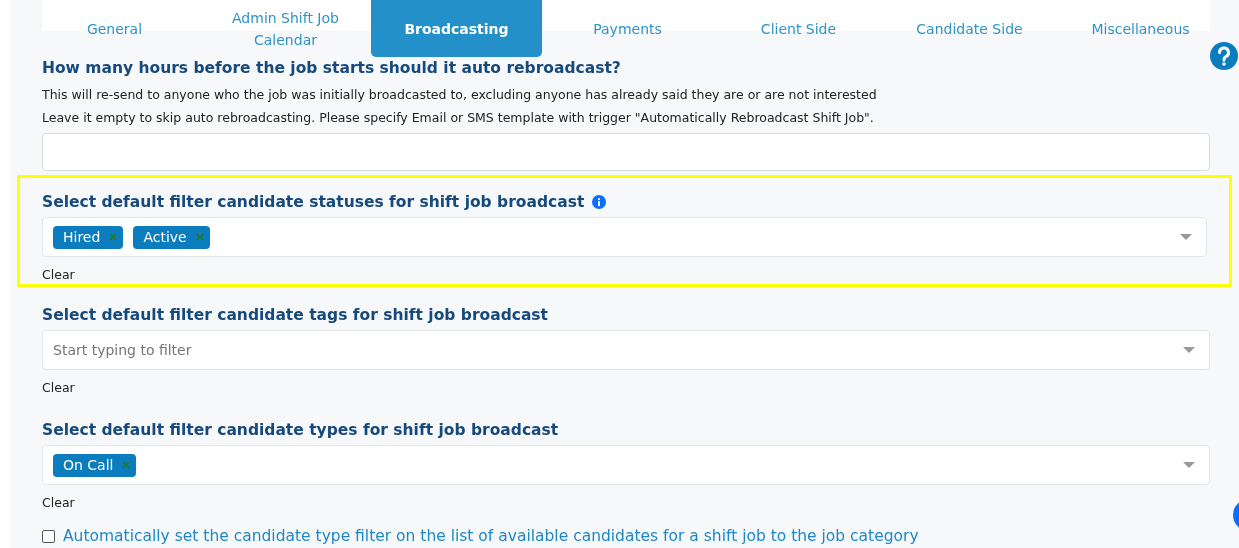  Describe the element at coordinates (491, 536) in the screenshot. I see `checkbox-label: Automatically set the candidate type filter on the list of available candidates for a shift job to the job category` at that location.